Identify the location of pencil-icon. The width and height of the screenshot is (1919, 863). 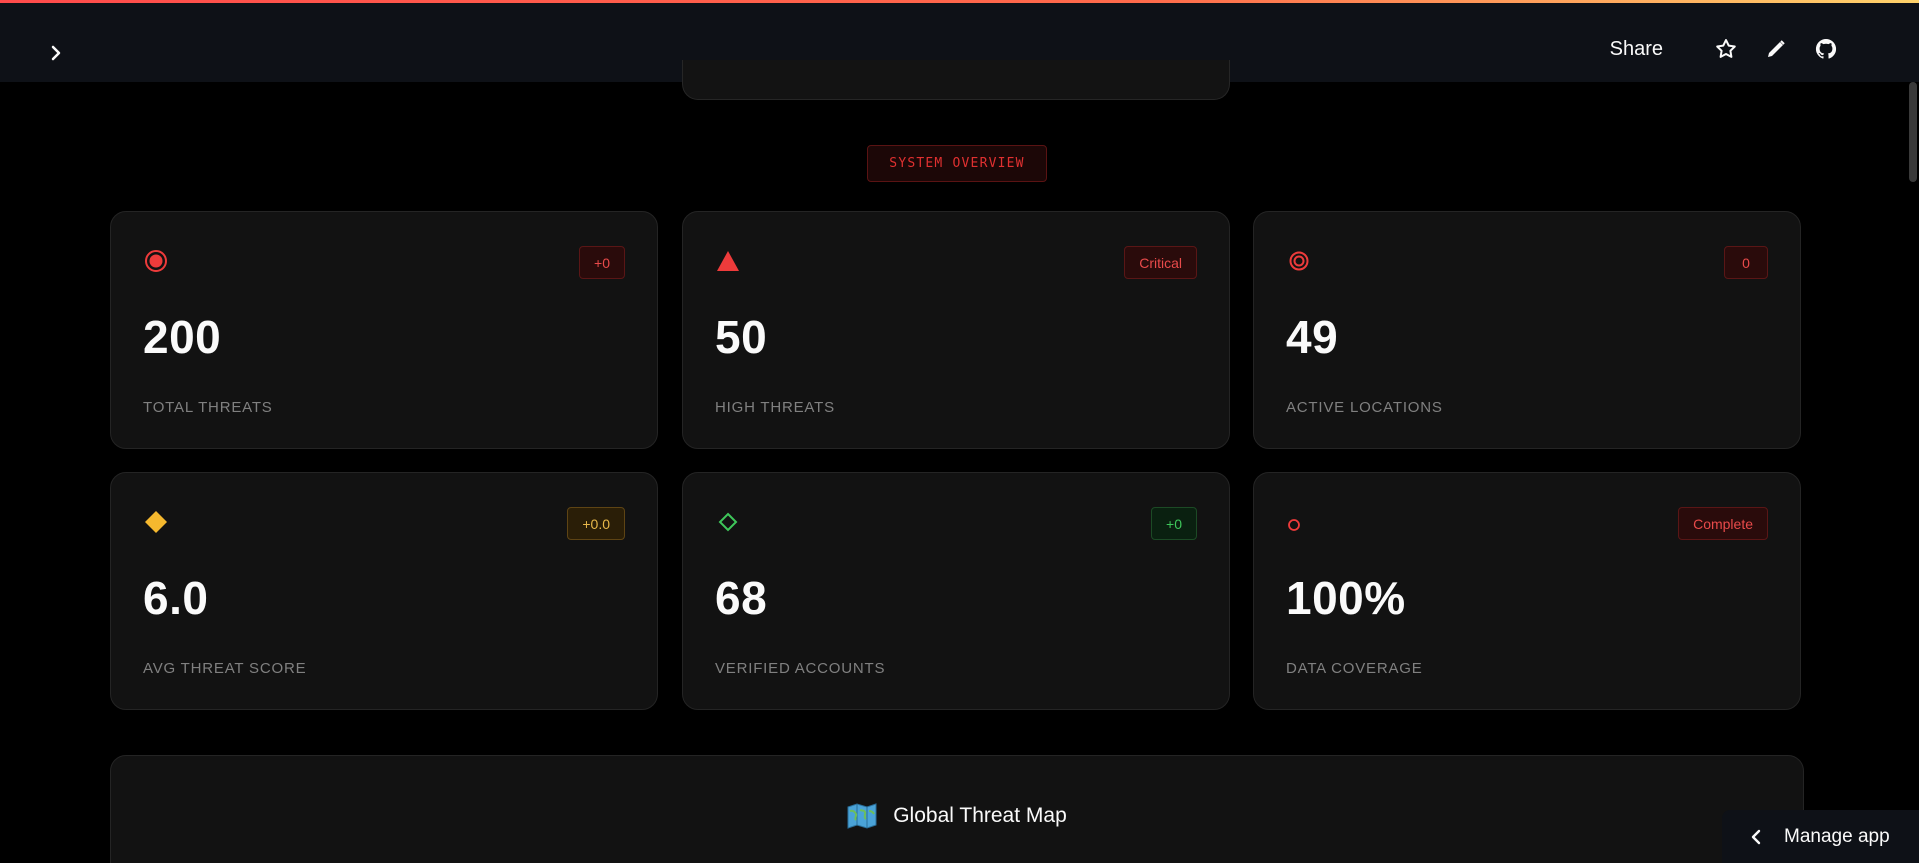
(1776, 48).